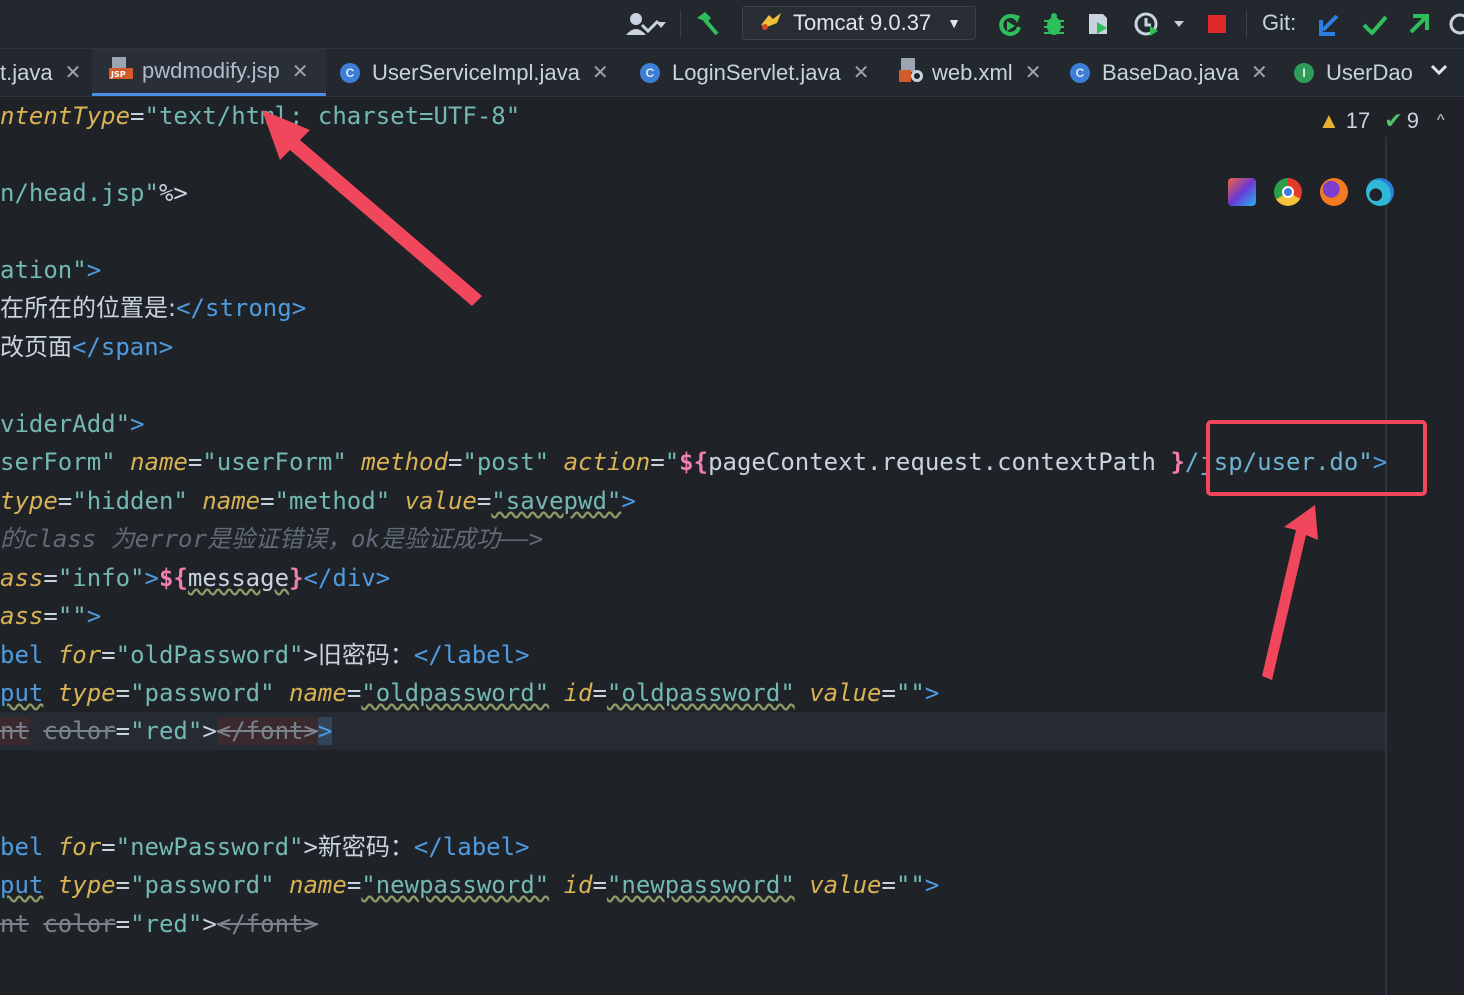 The height and width of the screenshot is (995, 1464). Describe the element at coordinates (51, 270) in the screenshot. I see `code-line-3: ation">` at that location.